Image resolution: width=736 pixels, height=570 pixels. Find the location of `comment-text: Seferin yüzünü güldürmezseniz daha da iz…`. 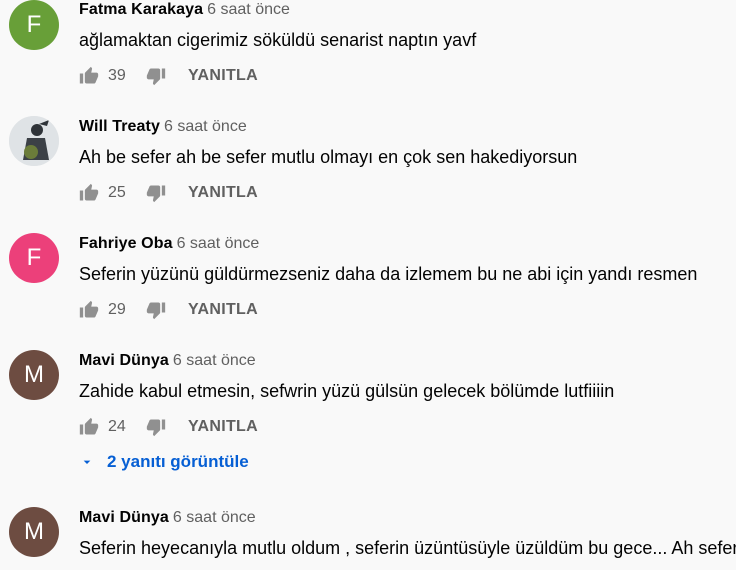

comment-text: Seferin yüzünü güldürmezseniz daha da iz… is located at coordinates (388, 274).